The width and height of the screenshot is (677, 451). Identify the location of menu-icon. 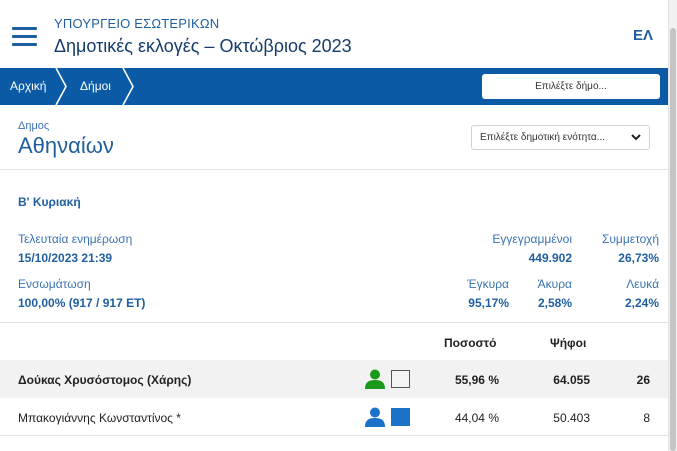
(24, 36).